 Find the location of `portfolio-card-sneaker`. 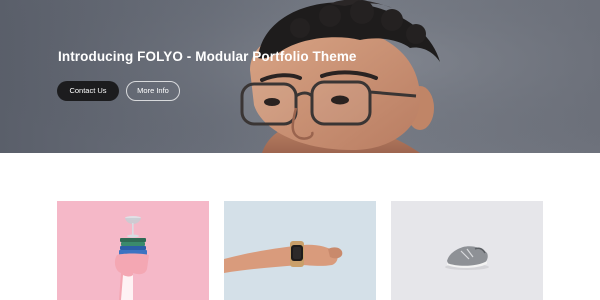

portfolio-card-sneaker is located at coordinates (467, 250).